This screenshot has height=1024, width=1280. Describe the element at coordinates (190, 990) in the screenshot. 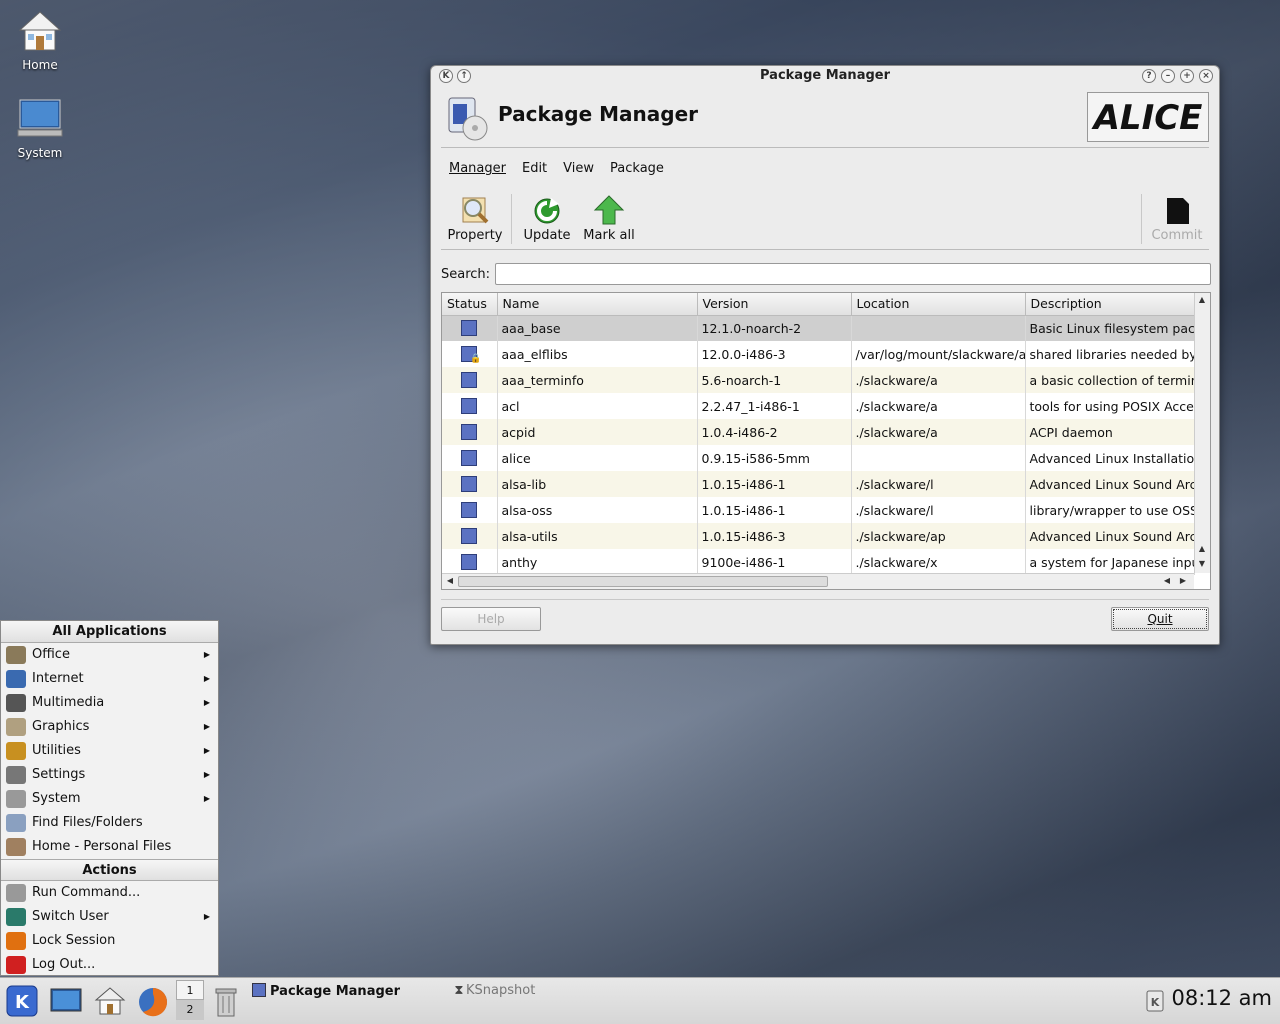

I see `pager-desktop-1: 1` at that location.